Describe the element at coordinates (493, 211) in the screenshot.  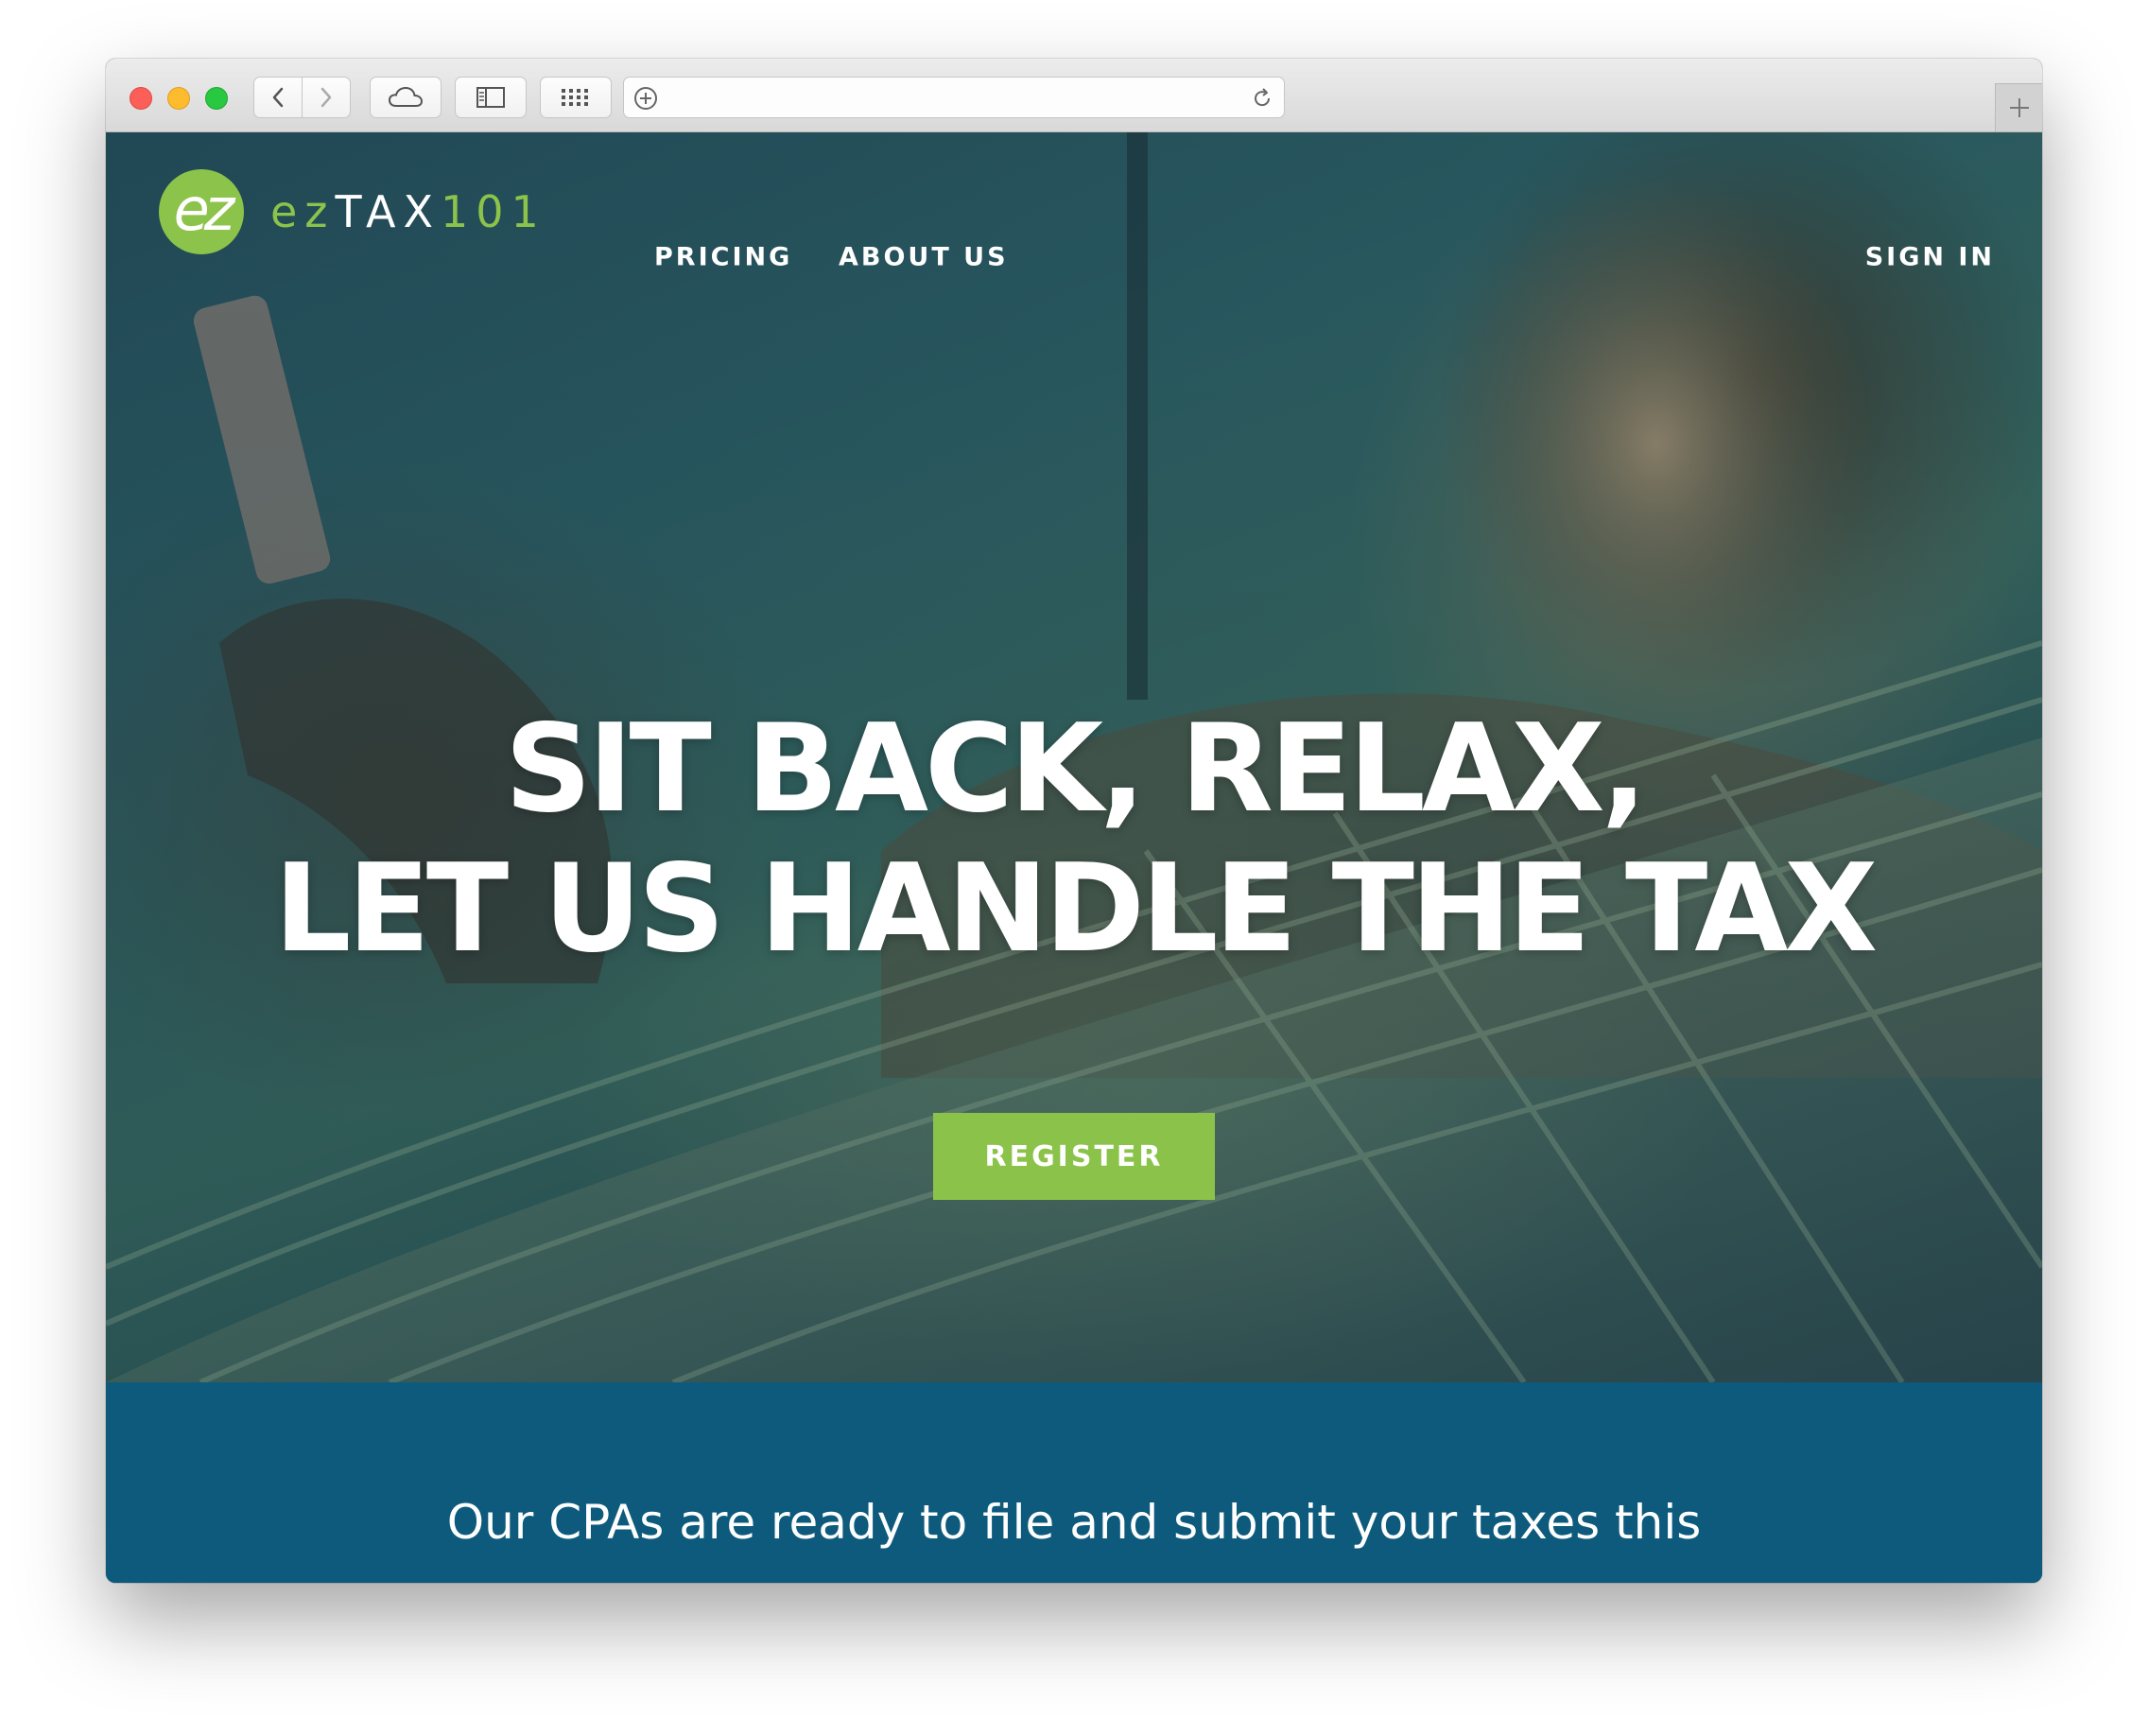
I see `logo-number-text: 101` at that location.